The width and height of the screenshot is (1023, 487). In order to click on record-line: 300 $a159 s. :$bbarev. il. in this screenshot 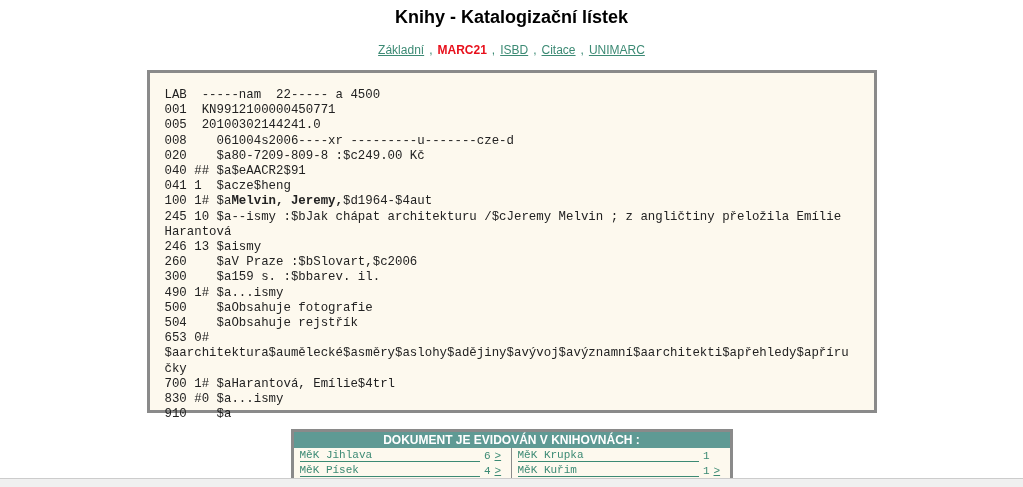, I will do `click(273, 278)`.